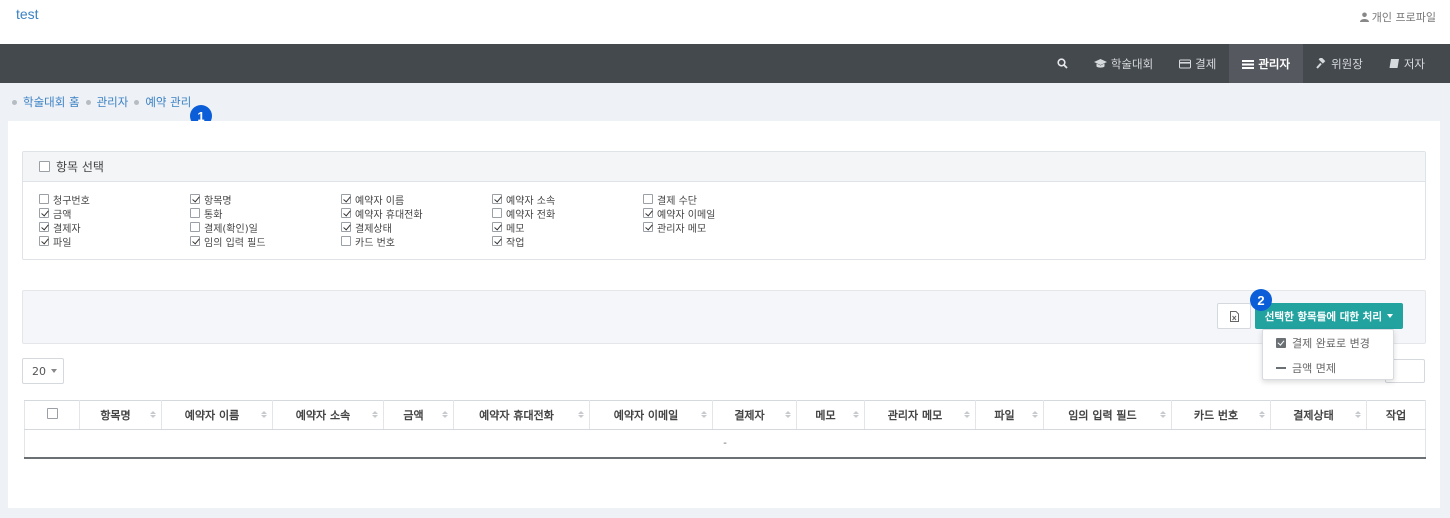  Describe the element at coordinates (43, 371) in the screenshot. I see `page-size-select: 20` at that location.